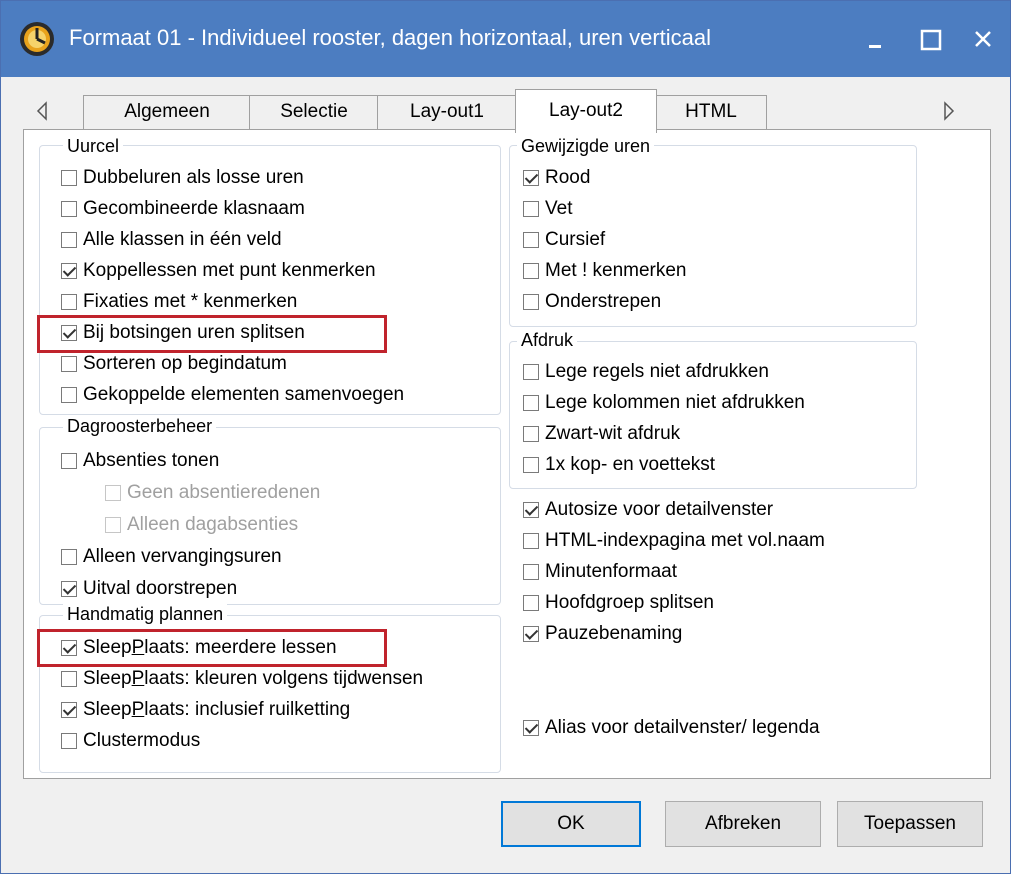 The height and width of the screenshot is (874, 1011). Describe the element at coordinates (614, 633) in the screenshot. I see `pauzebenaming-label: Pauzebenaming` at that location.